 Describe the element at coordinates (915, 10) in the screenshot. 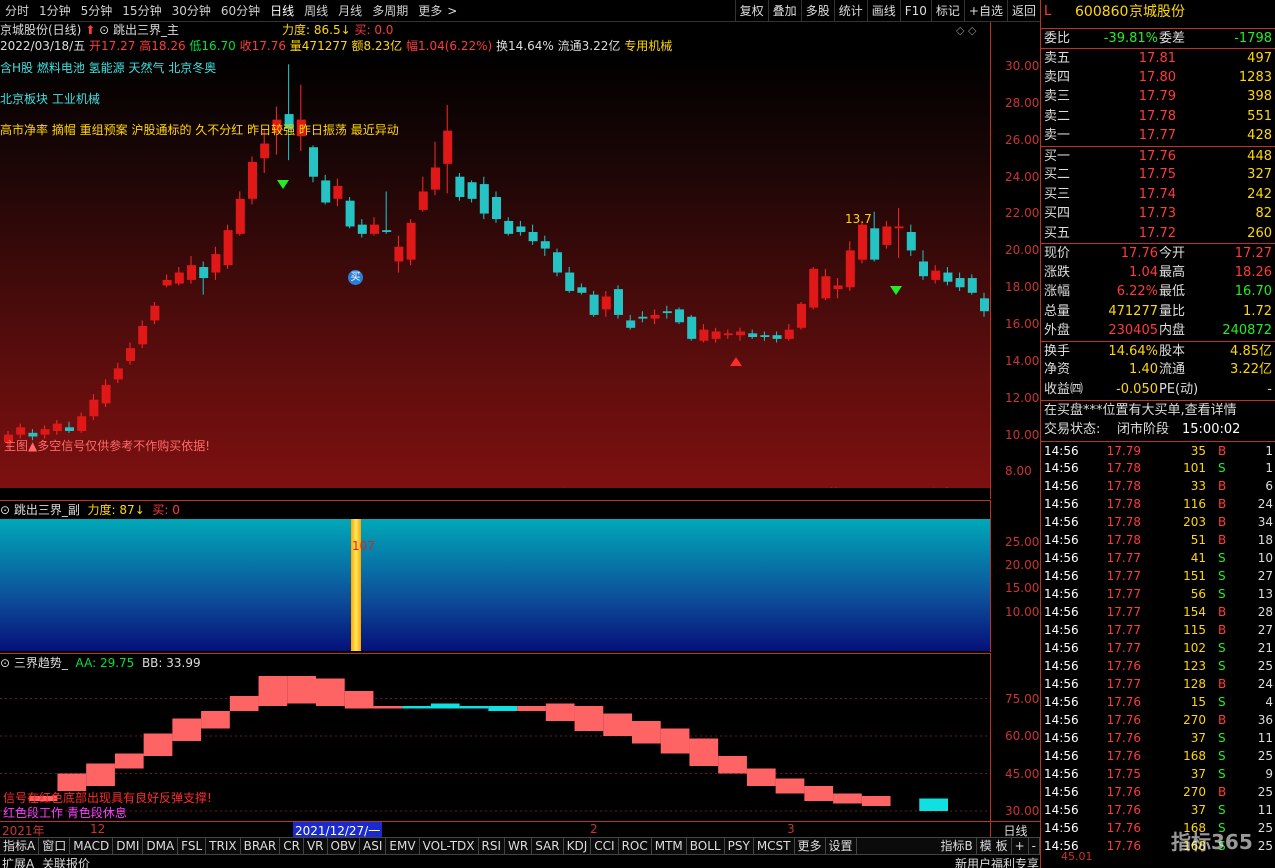

I see `toolbar-button-5: F10` at that location.